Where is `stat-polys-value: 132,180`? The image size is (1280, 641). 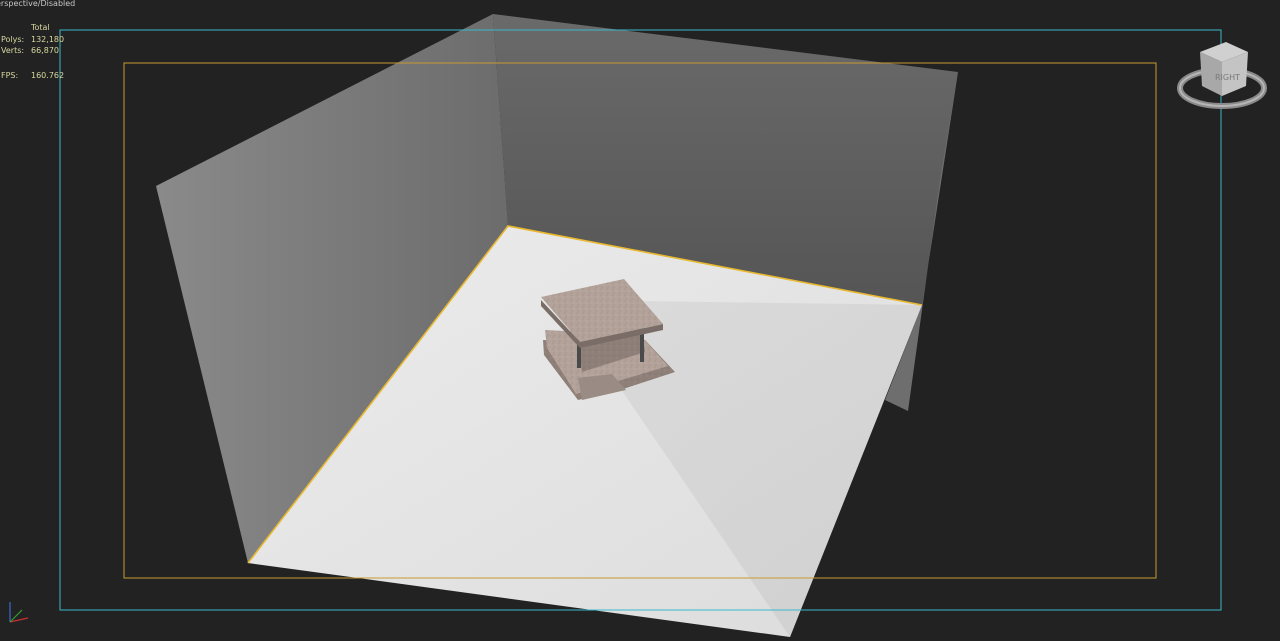
stat-polys-value: 132,180 is located at coordinates (48, 39).